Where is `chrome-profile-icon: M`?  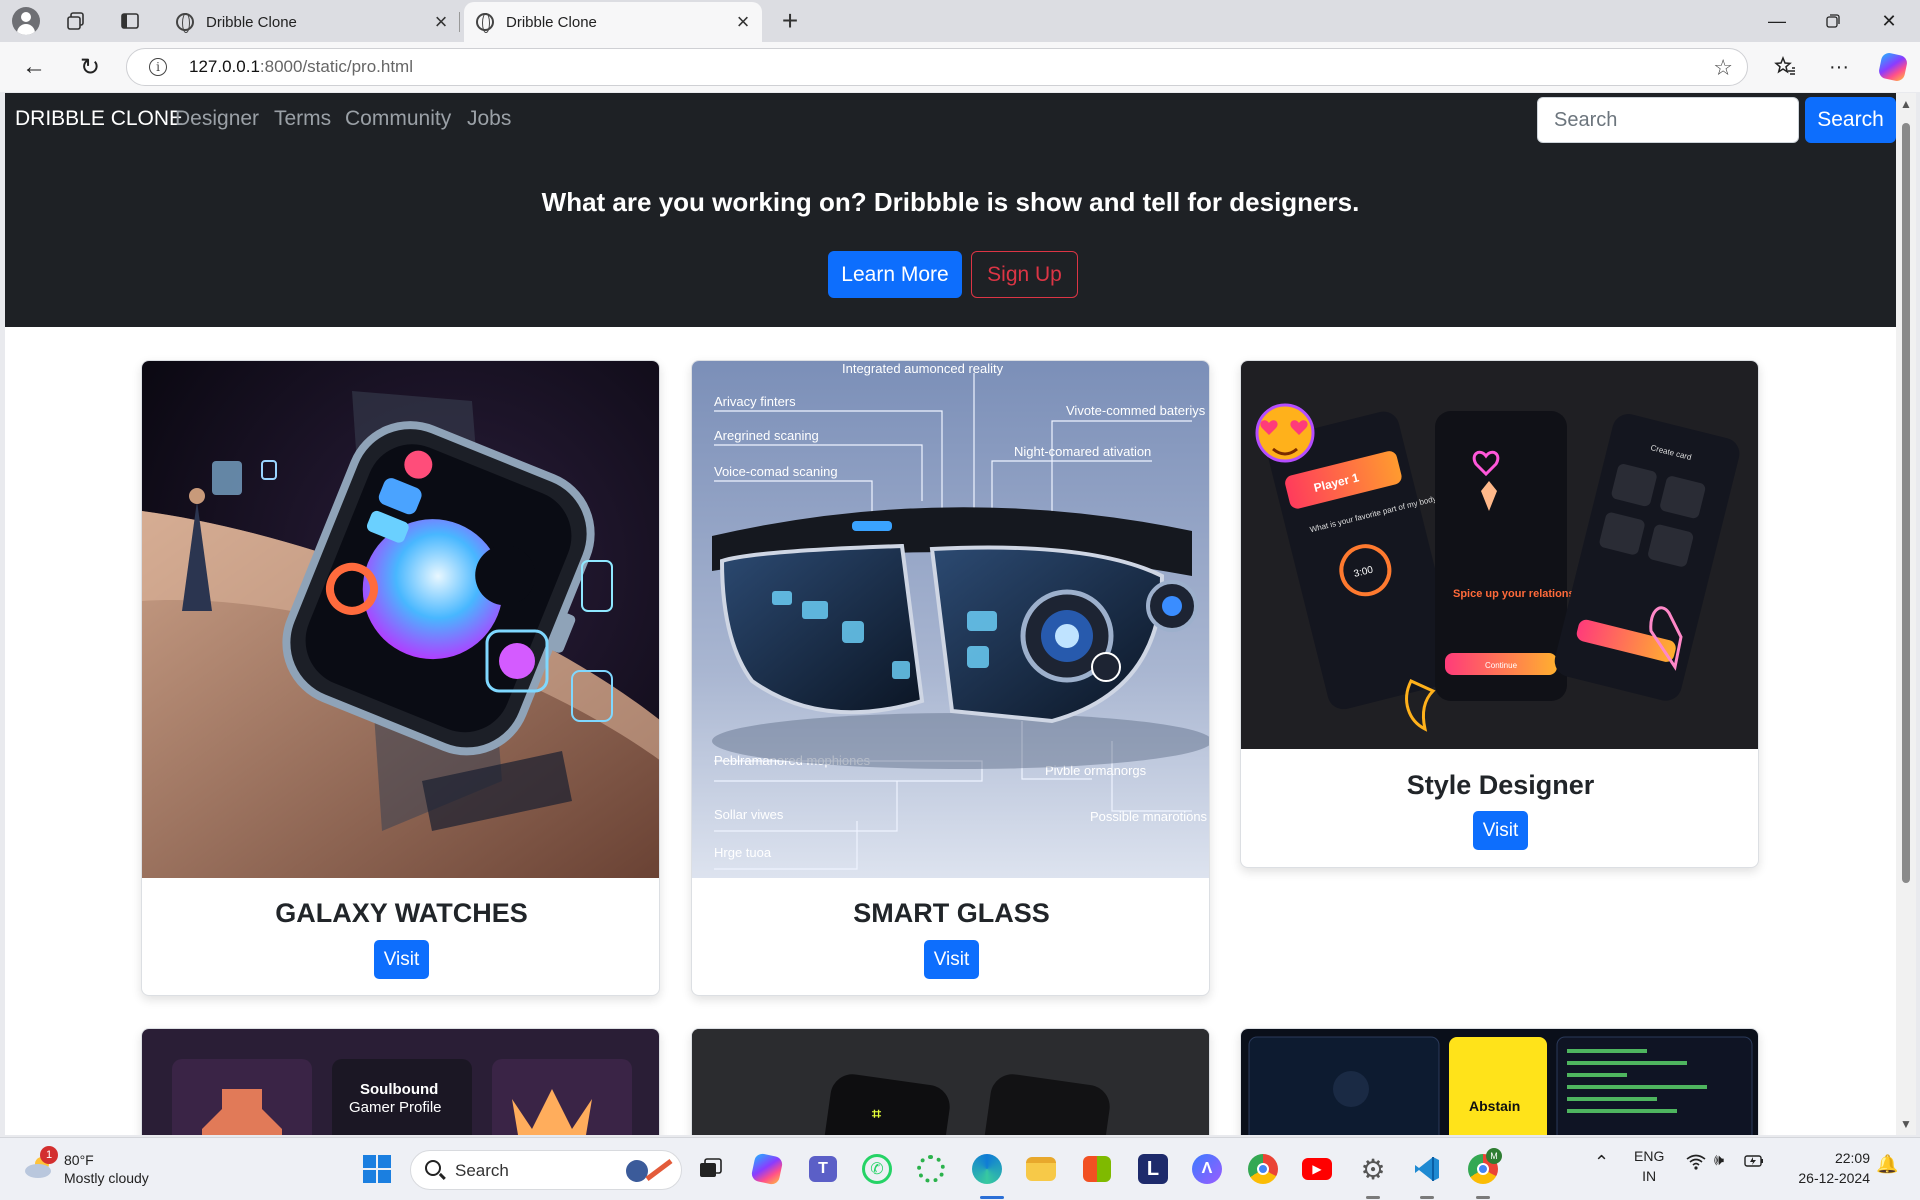 chrome-profile-icon: M is located at coordinates (1484, 1167).